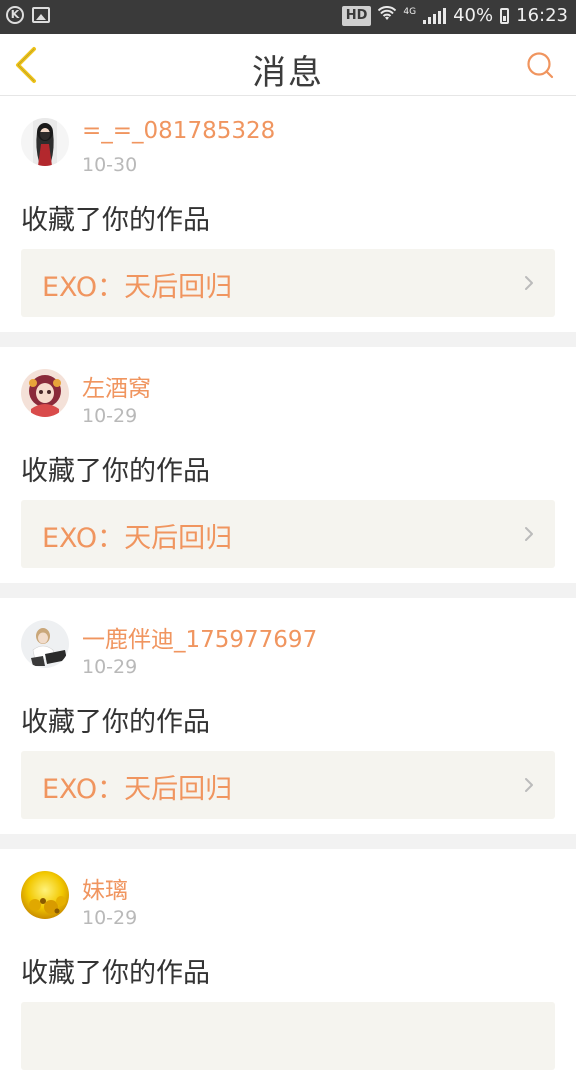 The height and width of the screenshot is (1085, 576). I want to click on status-right: HD 4G 40% 16:23, so click(454, 15).